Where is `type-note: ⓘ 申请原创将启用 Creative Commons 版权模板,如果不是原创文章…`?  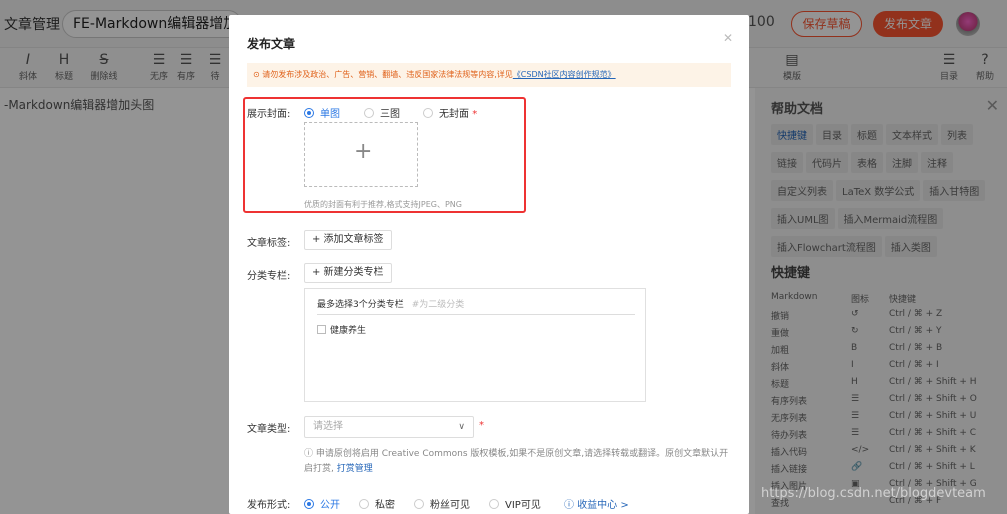
type-note: ⓘ 申请原创将启用 Creative Commons 版权模板,如果不是原创文章… is located at coordinates (516, 461).